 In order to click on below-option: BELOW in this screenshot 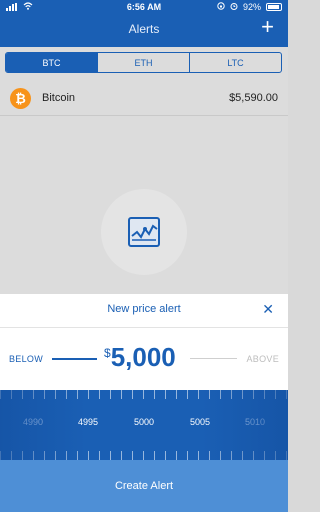, I will do `click(26, 359)`.